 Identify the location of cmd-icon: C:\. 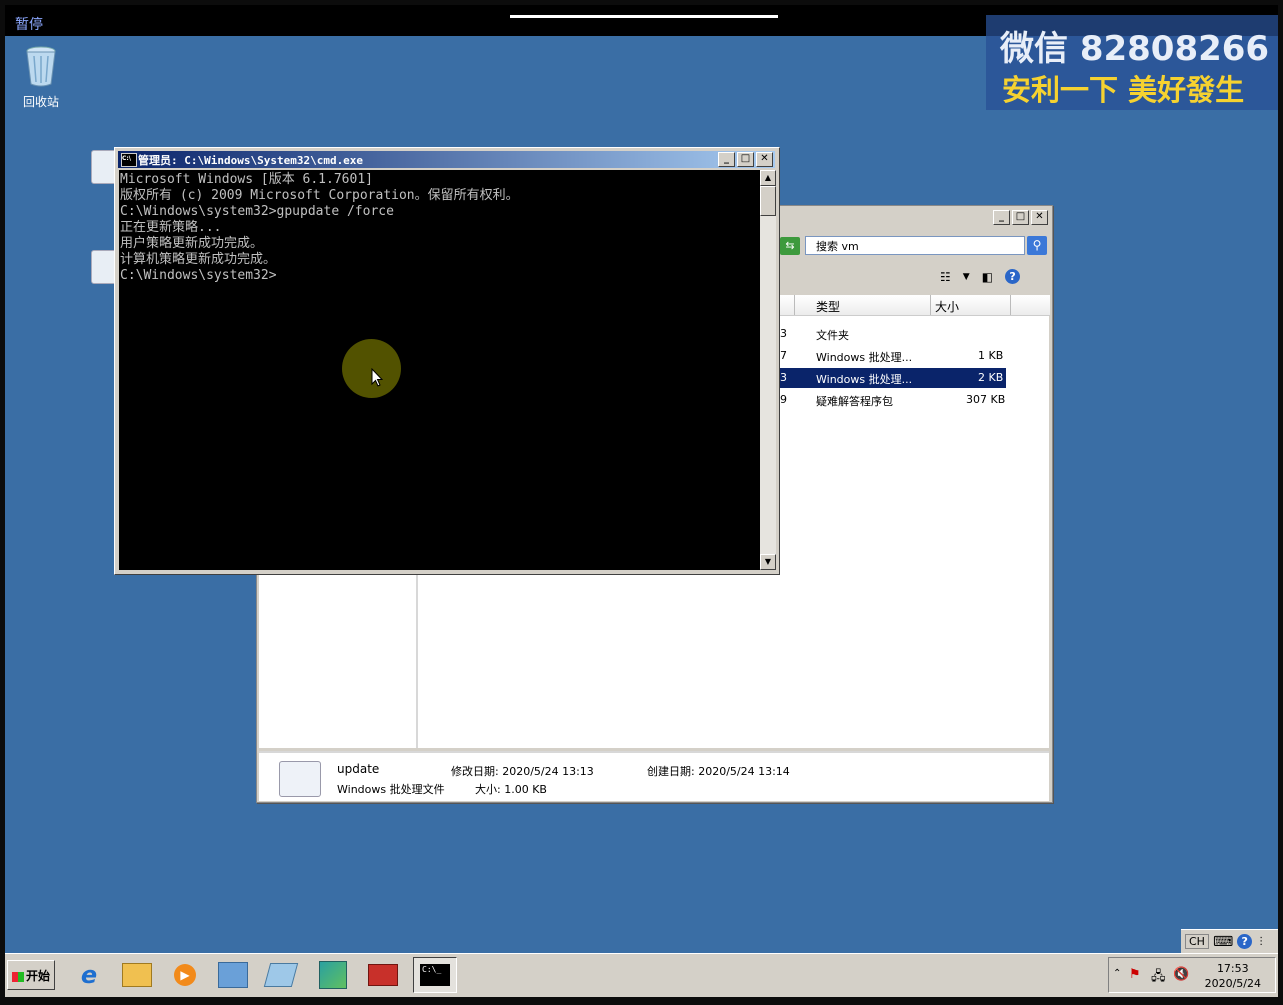
(129, 160).